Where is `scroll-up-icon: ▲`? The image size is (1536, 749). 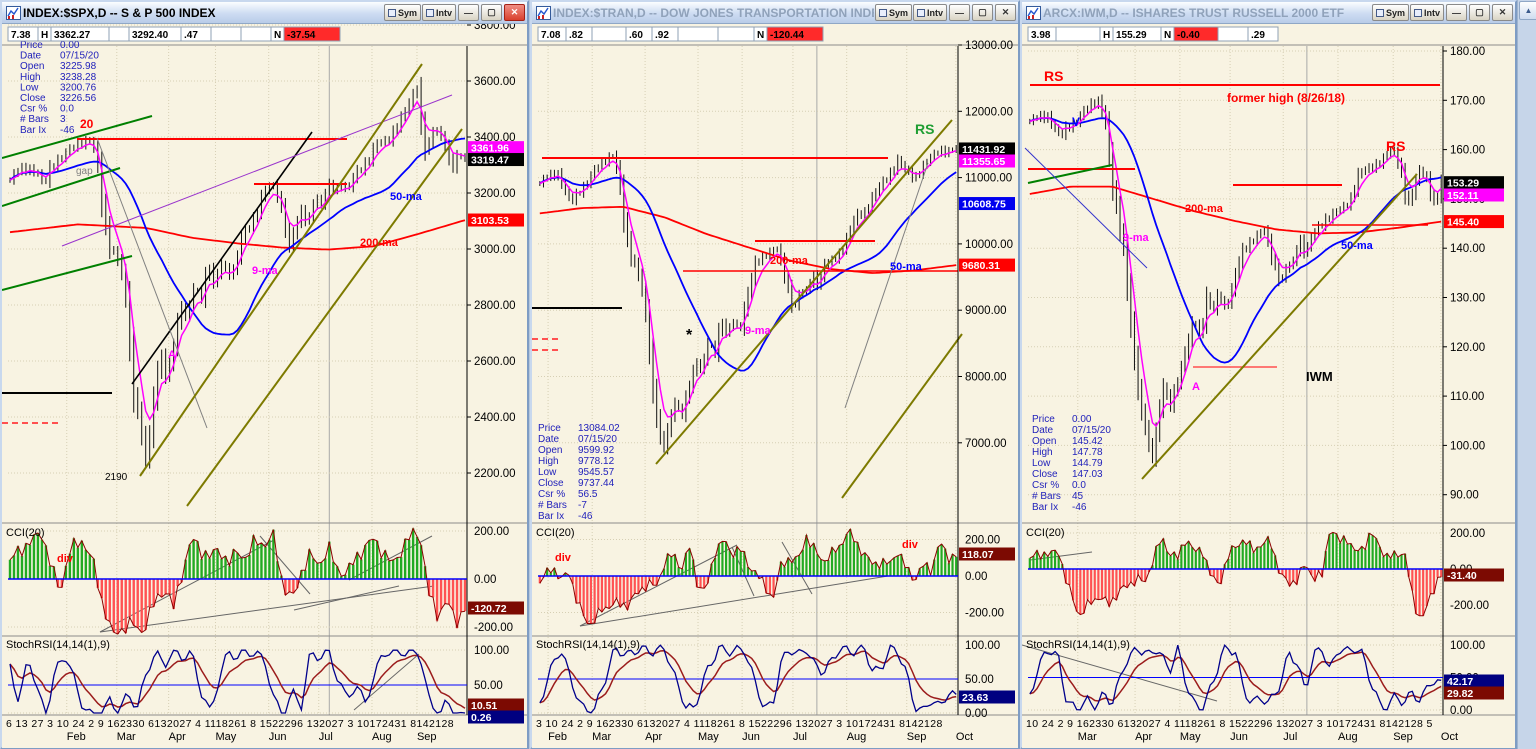
scroll-up-icon: ▲ is located at coordinates (1527, 10).